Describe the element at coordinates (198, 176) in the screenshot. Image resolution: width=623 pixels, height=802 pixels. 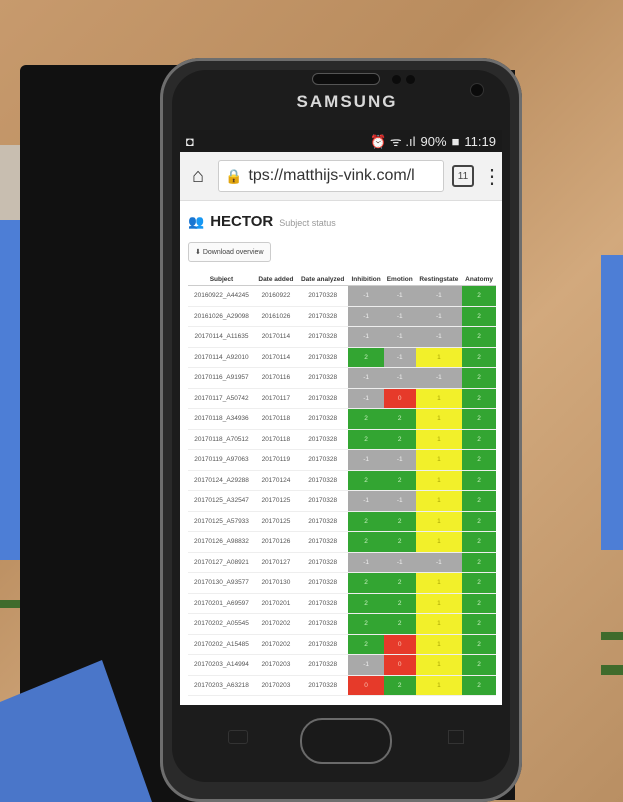
I see `home-icon: ⌂` at that location.